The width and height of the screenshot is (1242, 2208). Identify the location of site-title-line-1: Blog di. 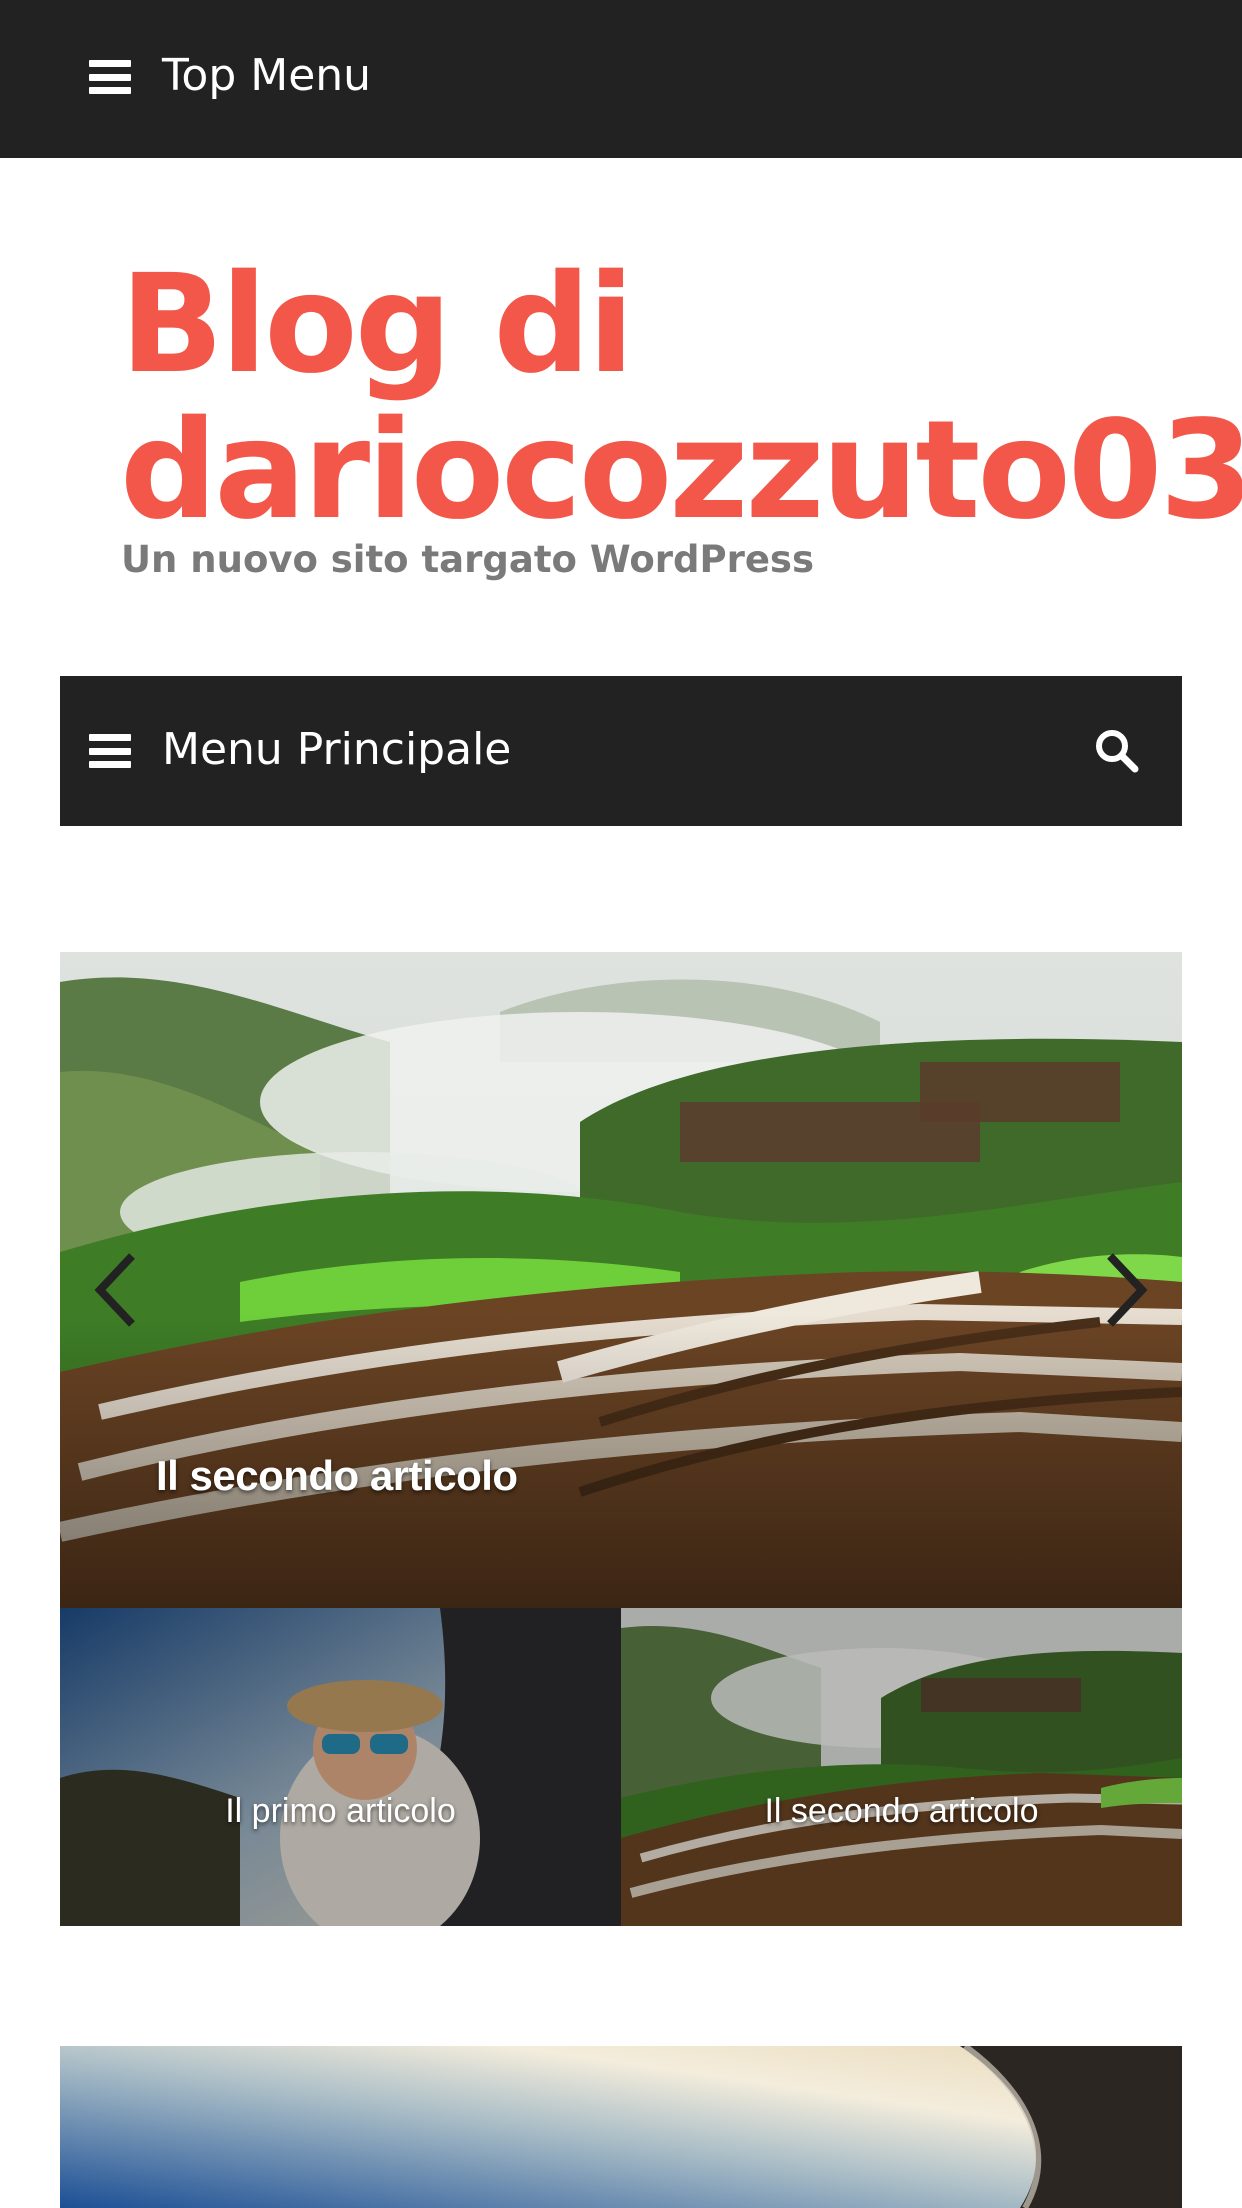
(377, 325).